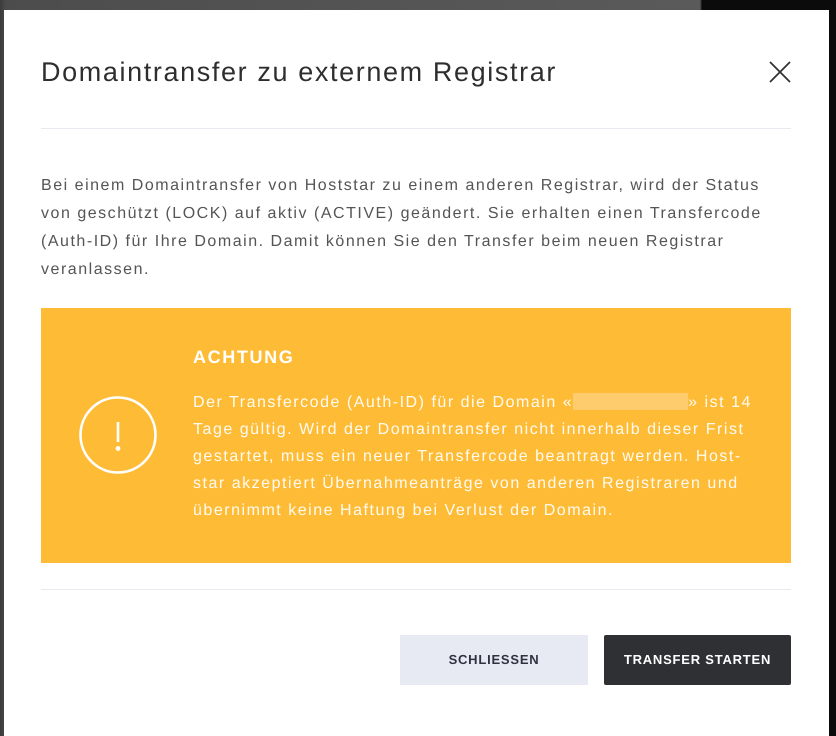  Describe the element at coordinates (494, 660) in the screenshot. I see `close-dialog-button: SCHLIESSEN` at that location.